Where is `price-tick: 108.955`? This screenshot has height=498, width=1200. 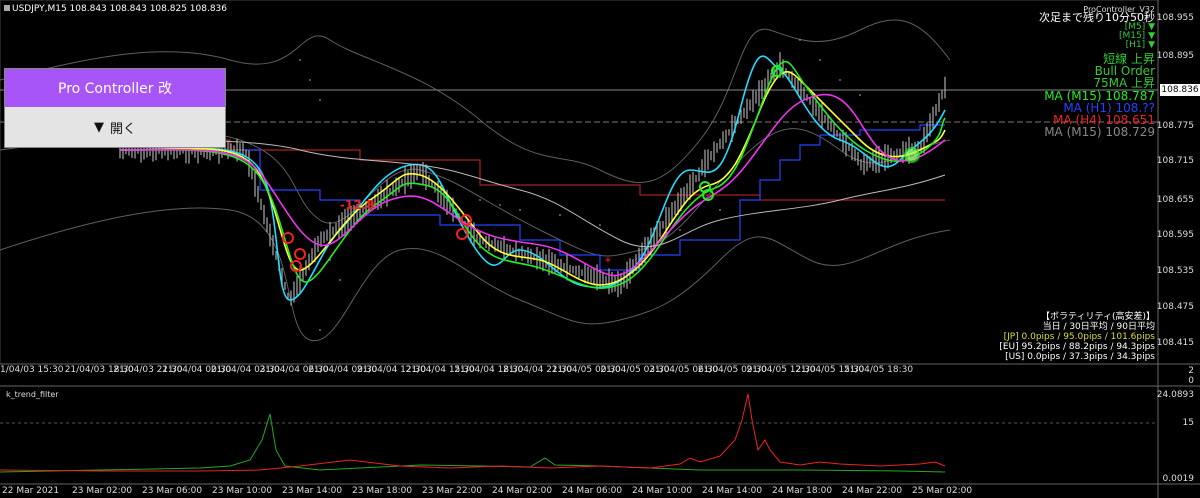
price-tick: 108.955 is located at coordinates (1175, 18).